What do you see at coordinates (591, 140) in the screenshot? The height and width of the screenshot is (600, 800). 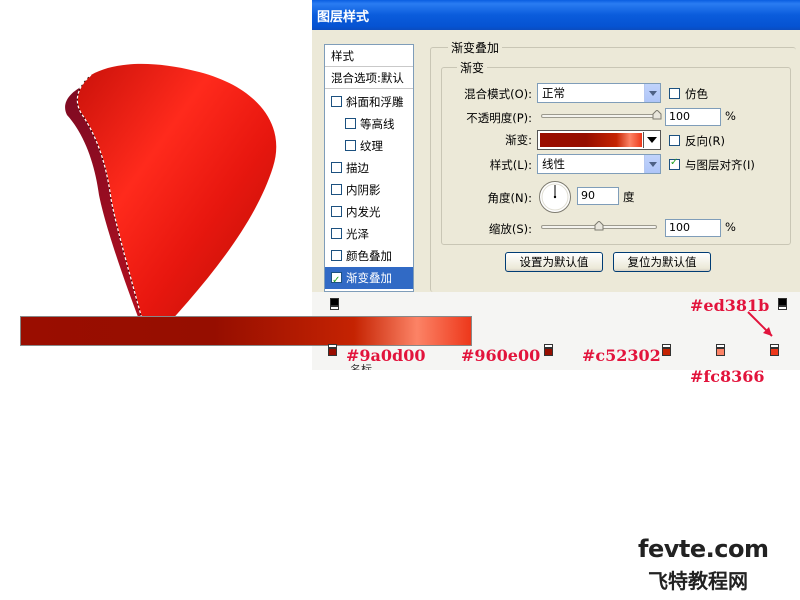 I see `gradient-preview-swatch` at bounding box center [591, 140].